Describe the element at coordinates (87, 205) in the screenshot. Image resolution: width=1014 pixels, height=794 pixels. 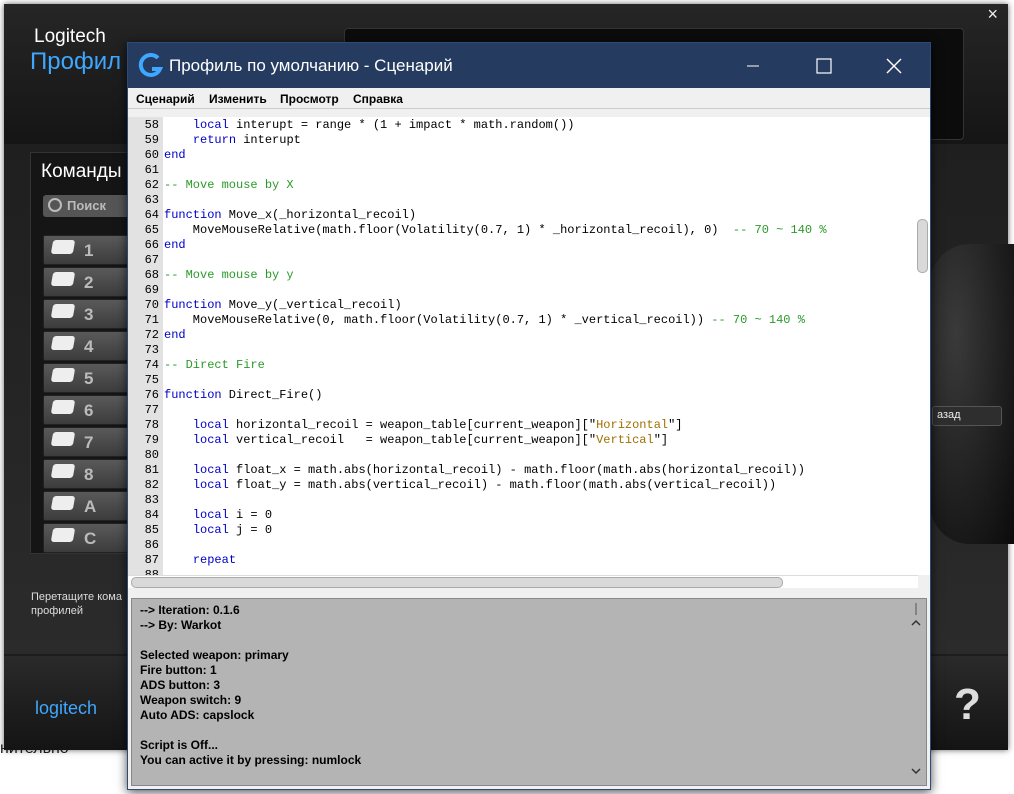
I see `search-placeholder: Поиск` at that location.